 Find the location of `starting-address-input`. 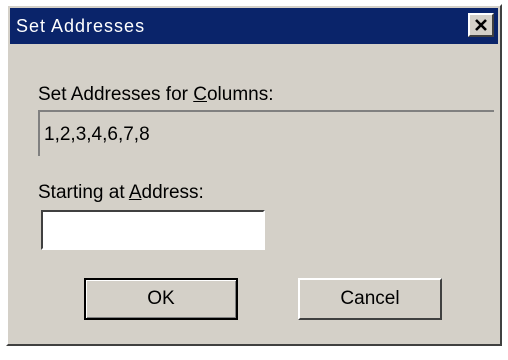

starting-address-input is located at coordinates (153, 230).